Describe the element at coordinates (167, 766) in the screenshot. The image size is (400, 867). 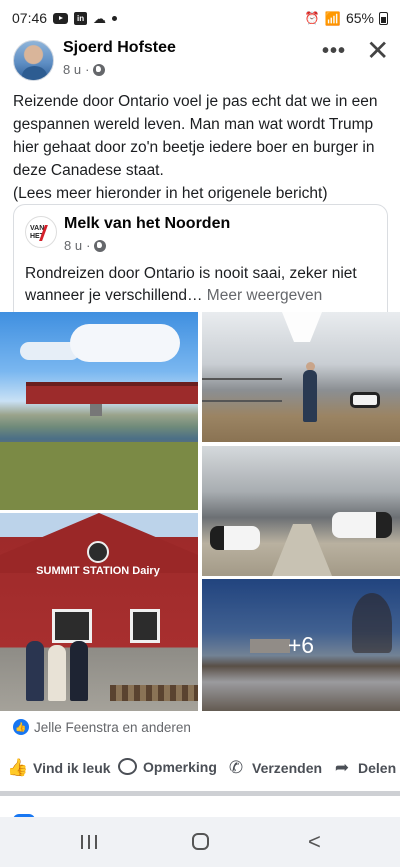
I see `comment-button: Opmerking` at that location.